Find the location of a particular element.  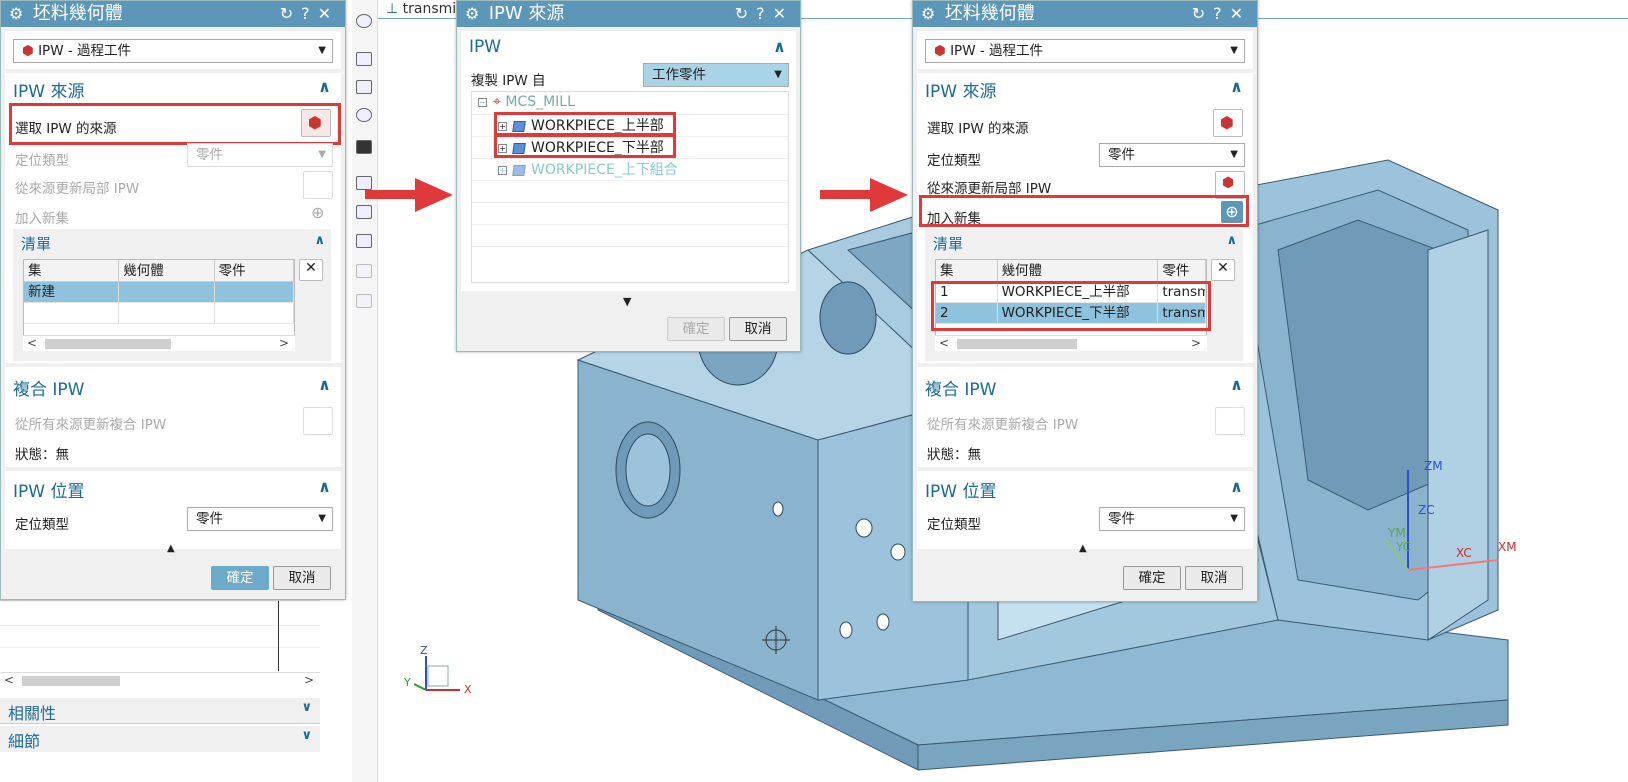

update-local-button: ⬢ is located at coordinates (1230, 185).